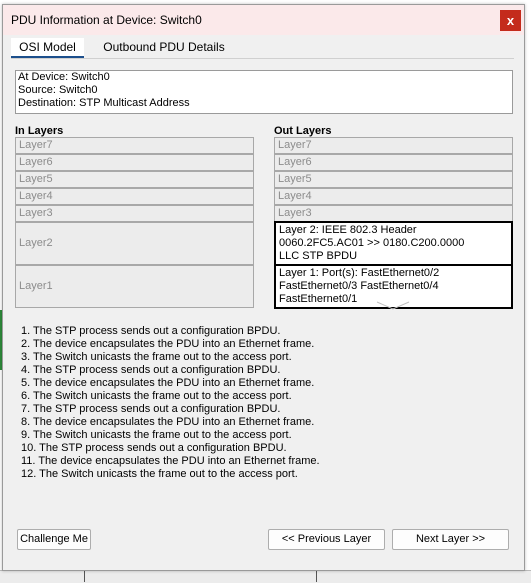  I want to click on destination-line: Destination: STP Multicast Address, so click(104, 103).